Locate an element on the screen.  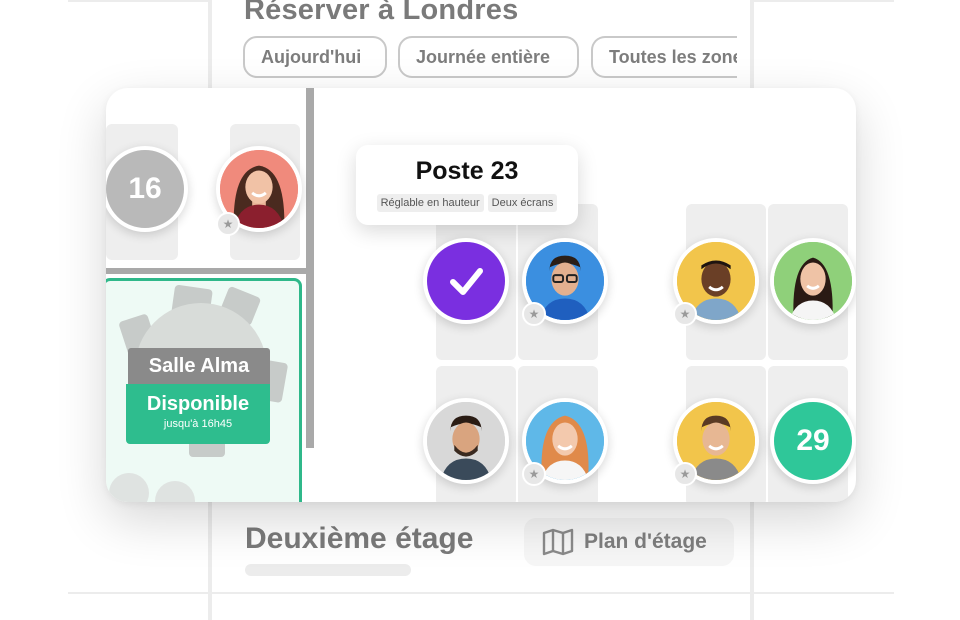
tooltip-title: Poste 23 is located at coordinates (467, 171).